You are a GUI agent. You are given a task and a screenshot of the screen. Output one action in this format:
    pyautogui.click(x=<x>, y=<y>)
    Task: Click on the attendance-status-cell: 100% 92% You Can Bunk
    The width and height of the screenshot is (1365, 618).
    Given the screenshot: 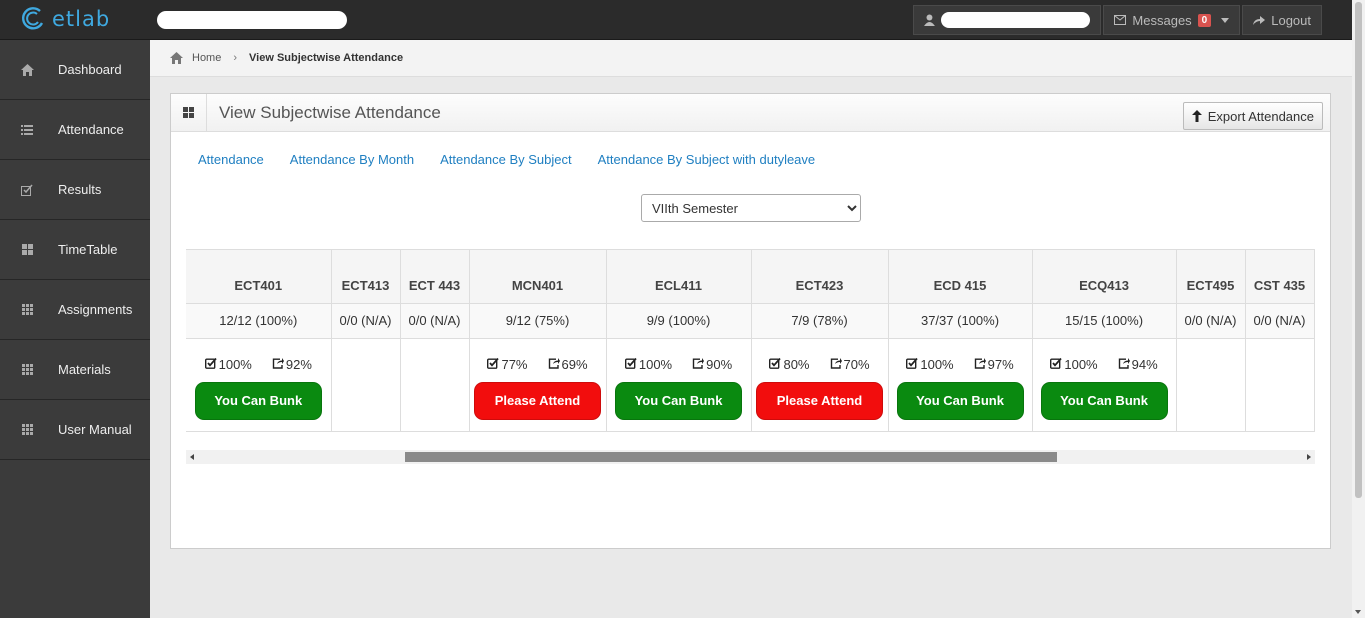 What is the action you would take?
    pyautogui.click(x=259, y=384)
    